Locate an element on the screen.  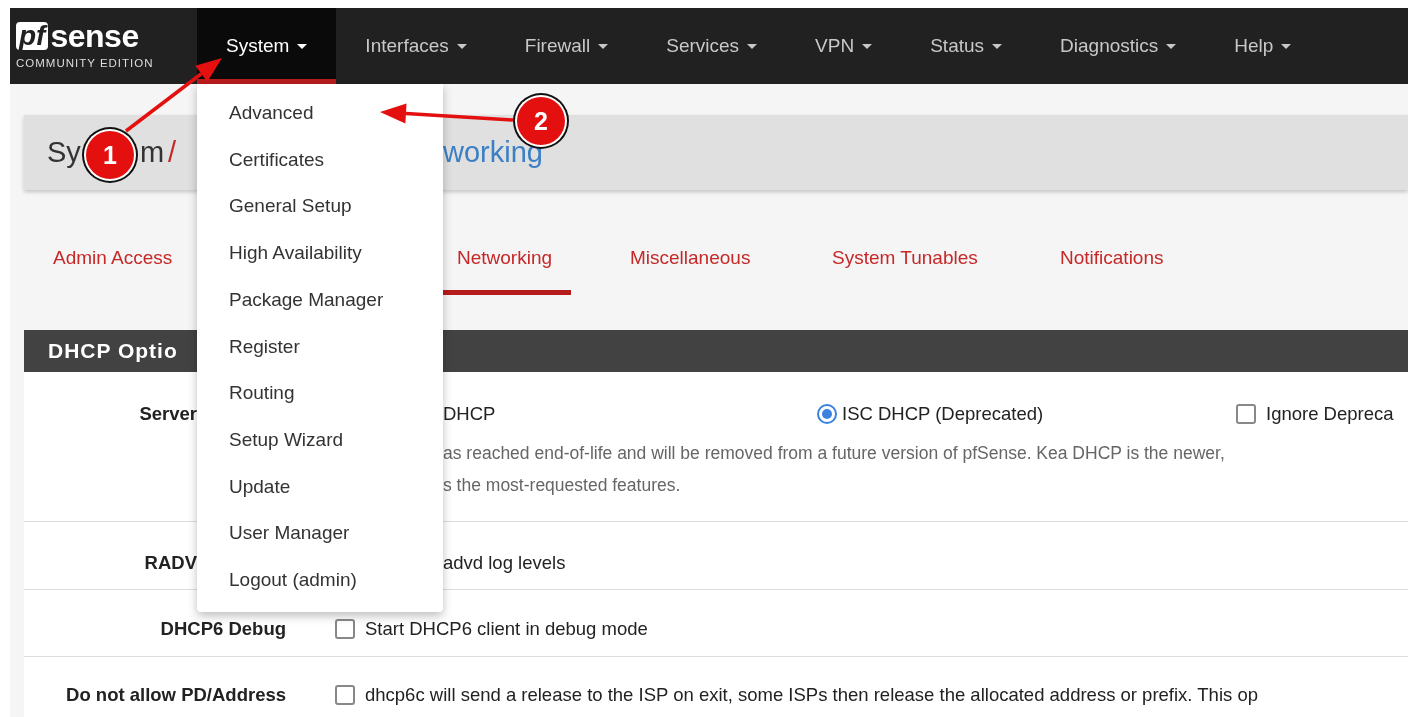
option-label: DHCP is located at coordinates (470, 414).